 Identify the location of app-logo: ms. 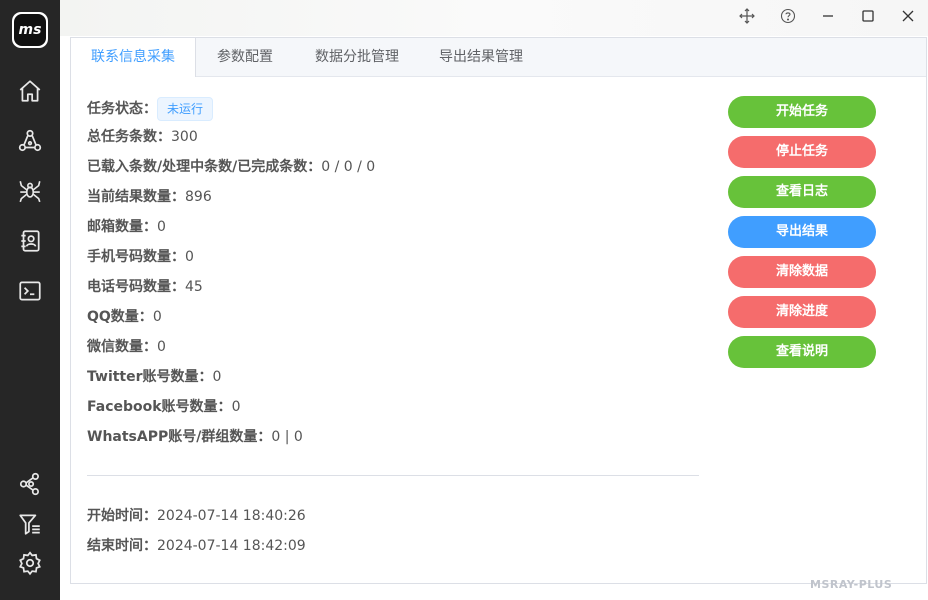
(30, 30).